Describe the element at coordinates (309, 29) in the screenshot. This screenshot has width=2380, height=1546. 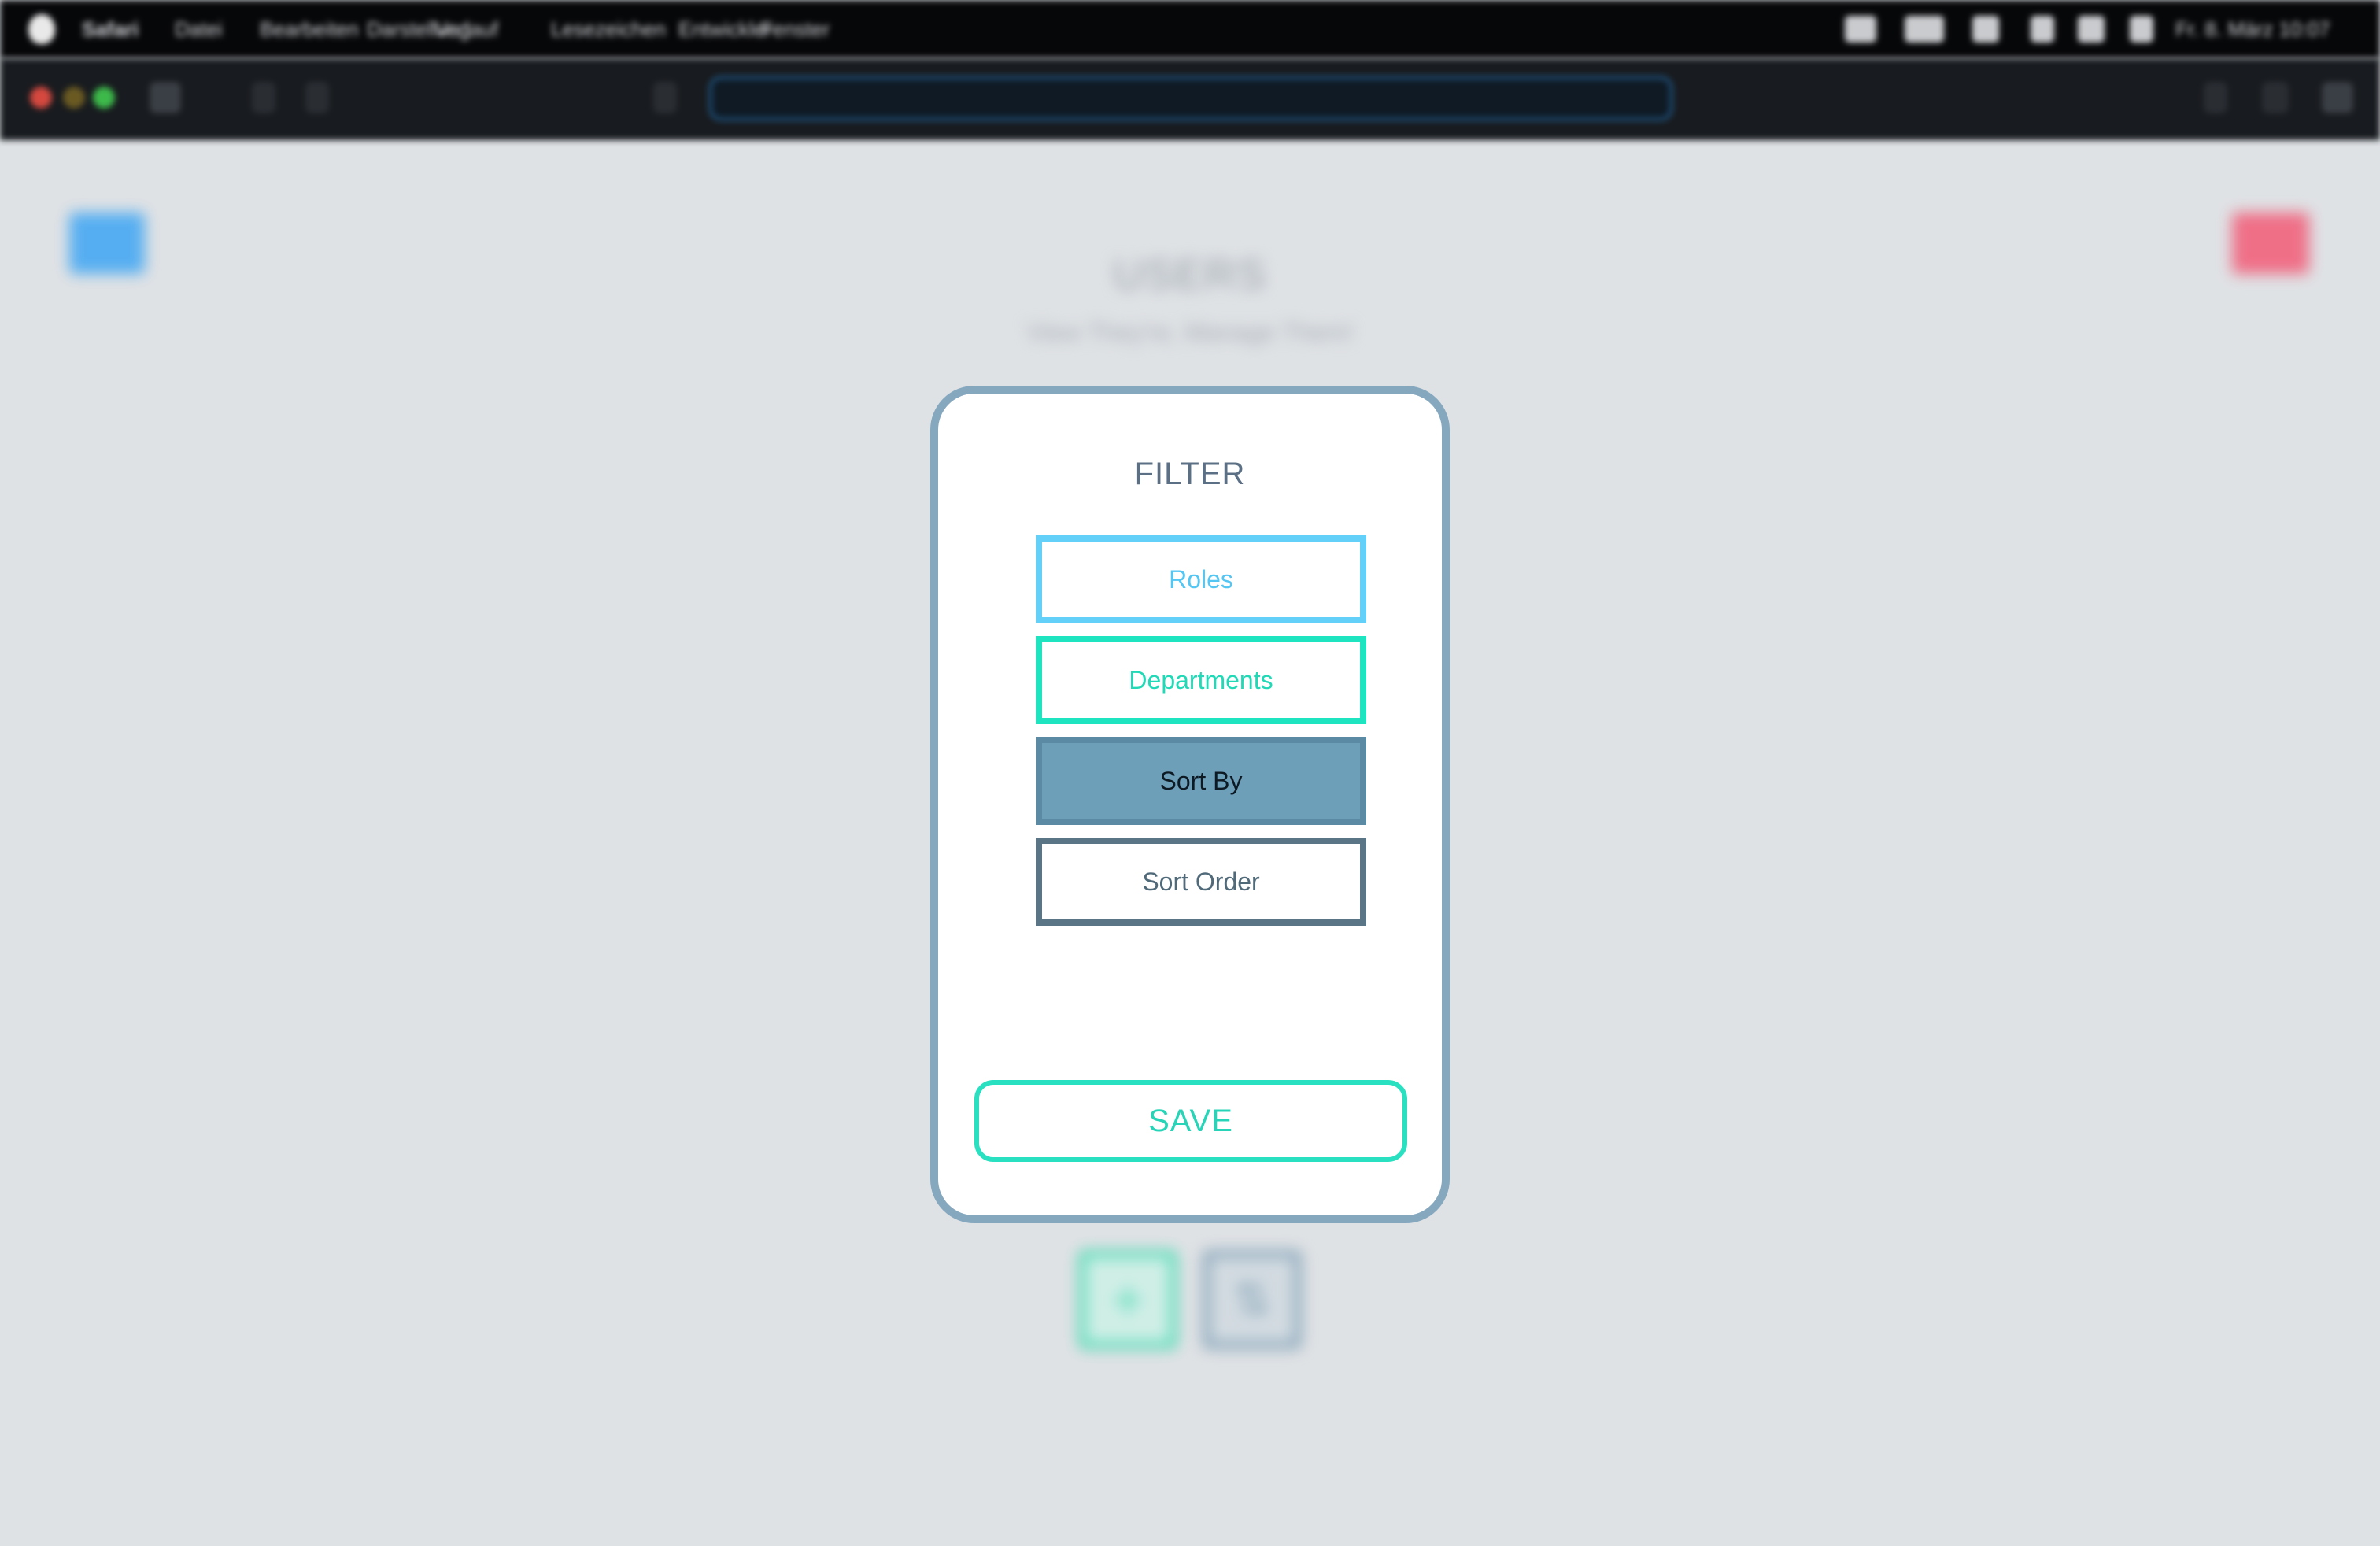
I see `menu-item-edit: Bearbeiten` at that location.